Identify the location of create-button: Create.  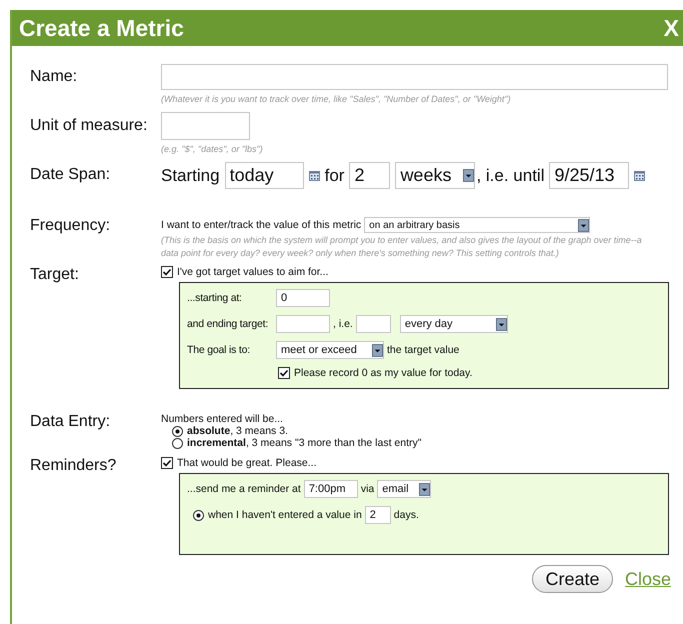
(572, 579).